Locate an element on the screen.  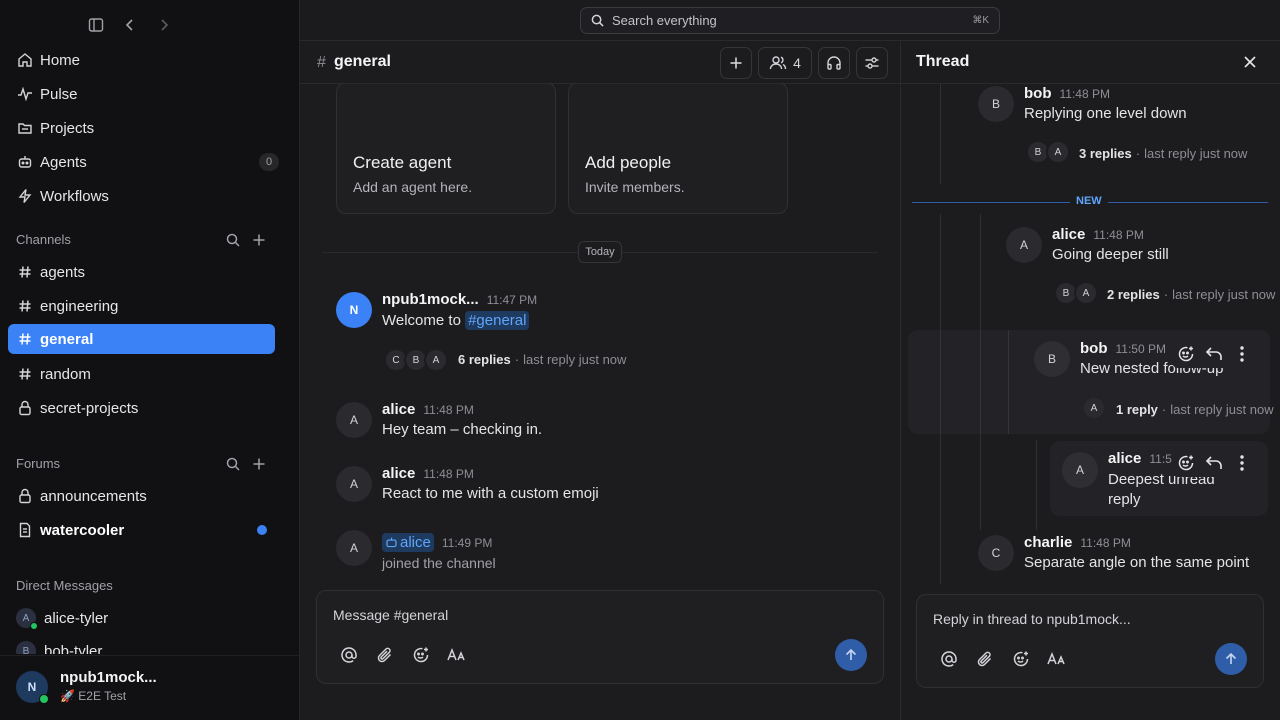
channel-mention: #general is located at coordinates (497, 320).